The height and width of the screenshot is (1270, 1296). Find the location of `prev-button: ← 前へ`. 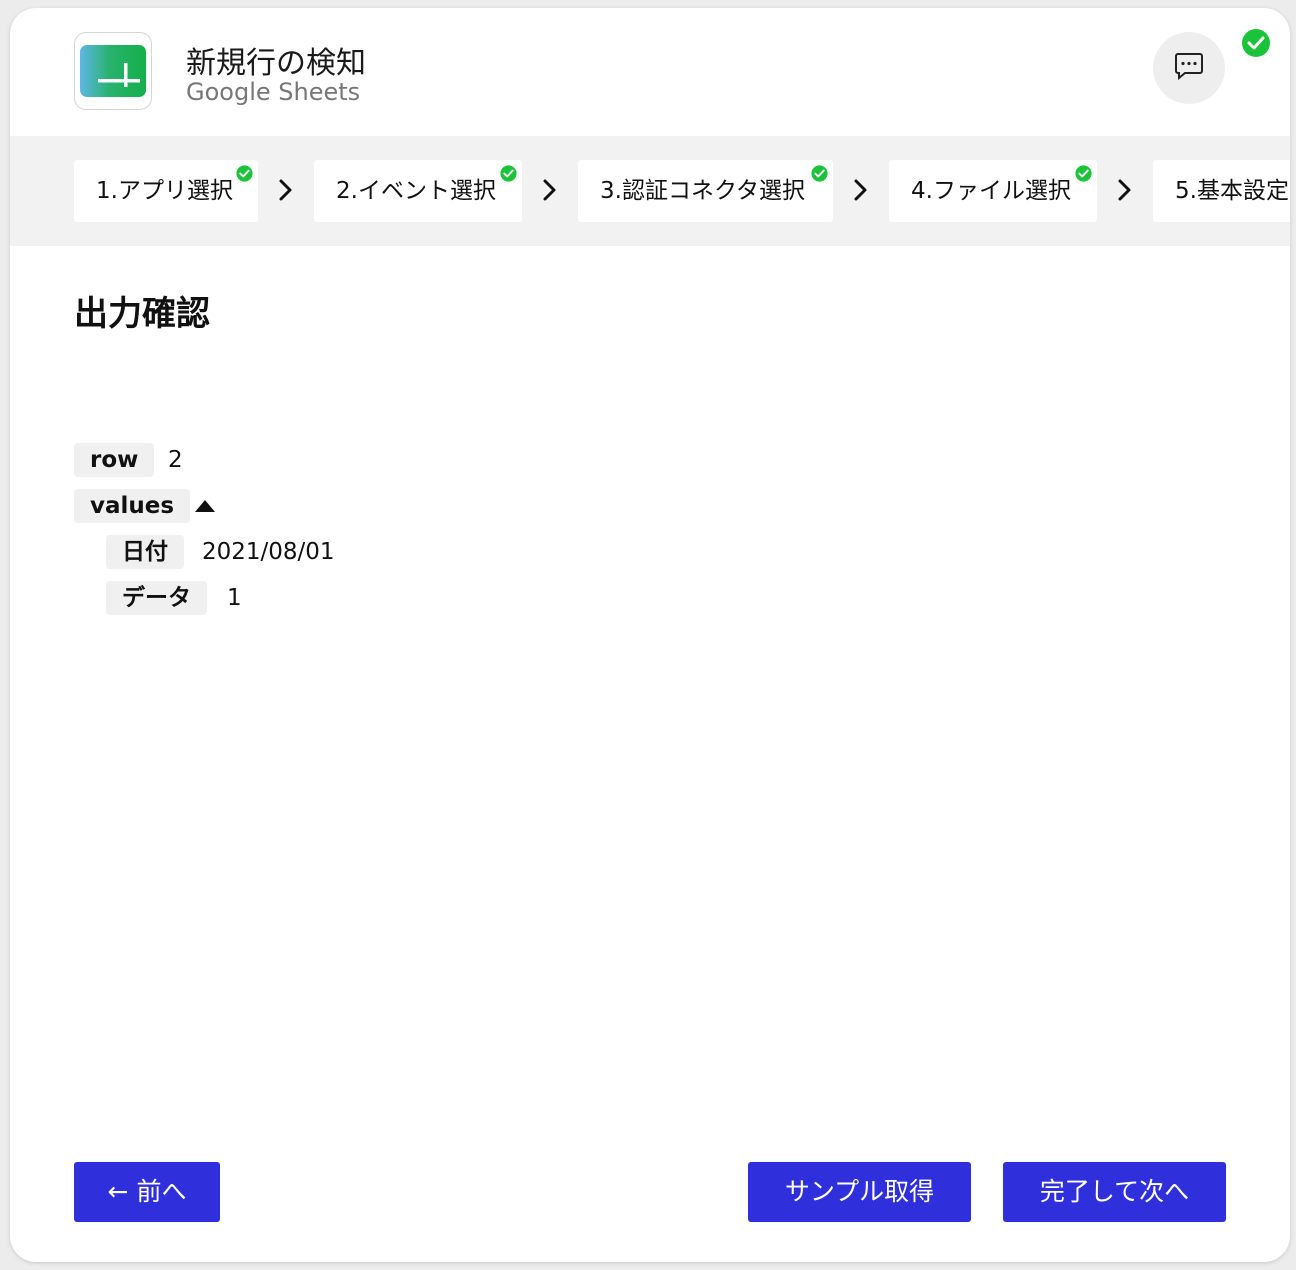

prev-button: ← 前へ is located at coordinates (147, 1192).